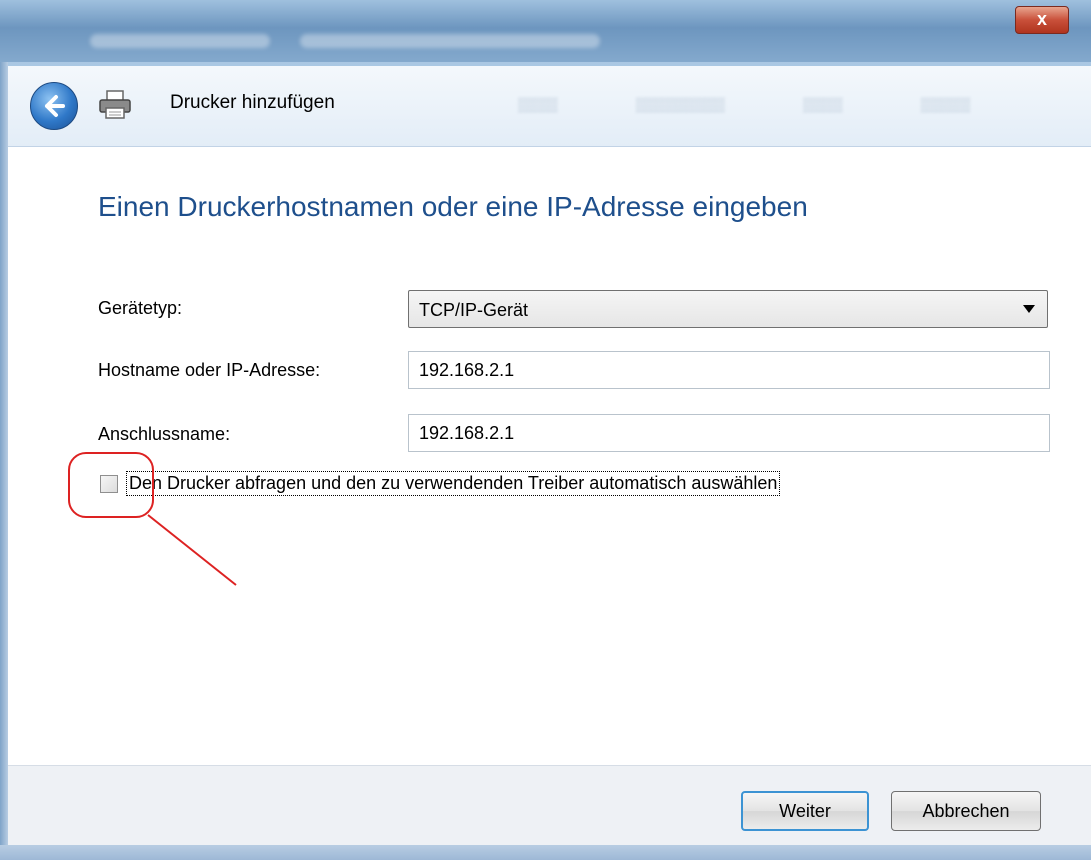  I want to click on window-frame-bottom, so click(545, 852).